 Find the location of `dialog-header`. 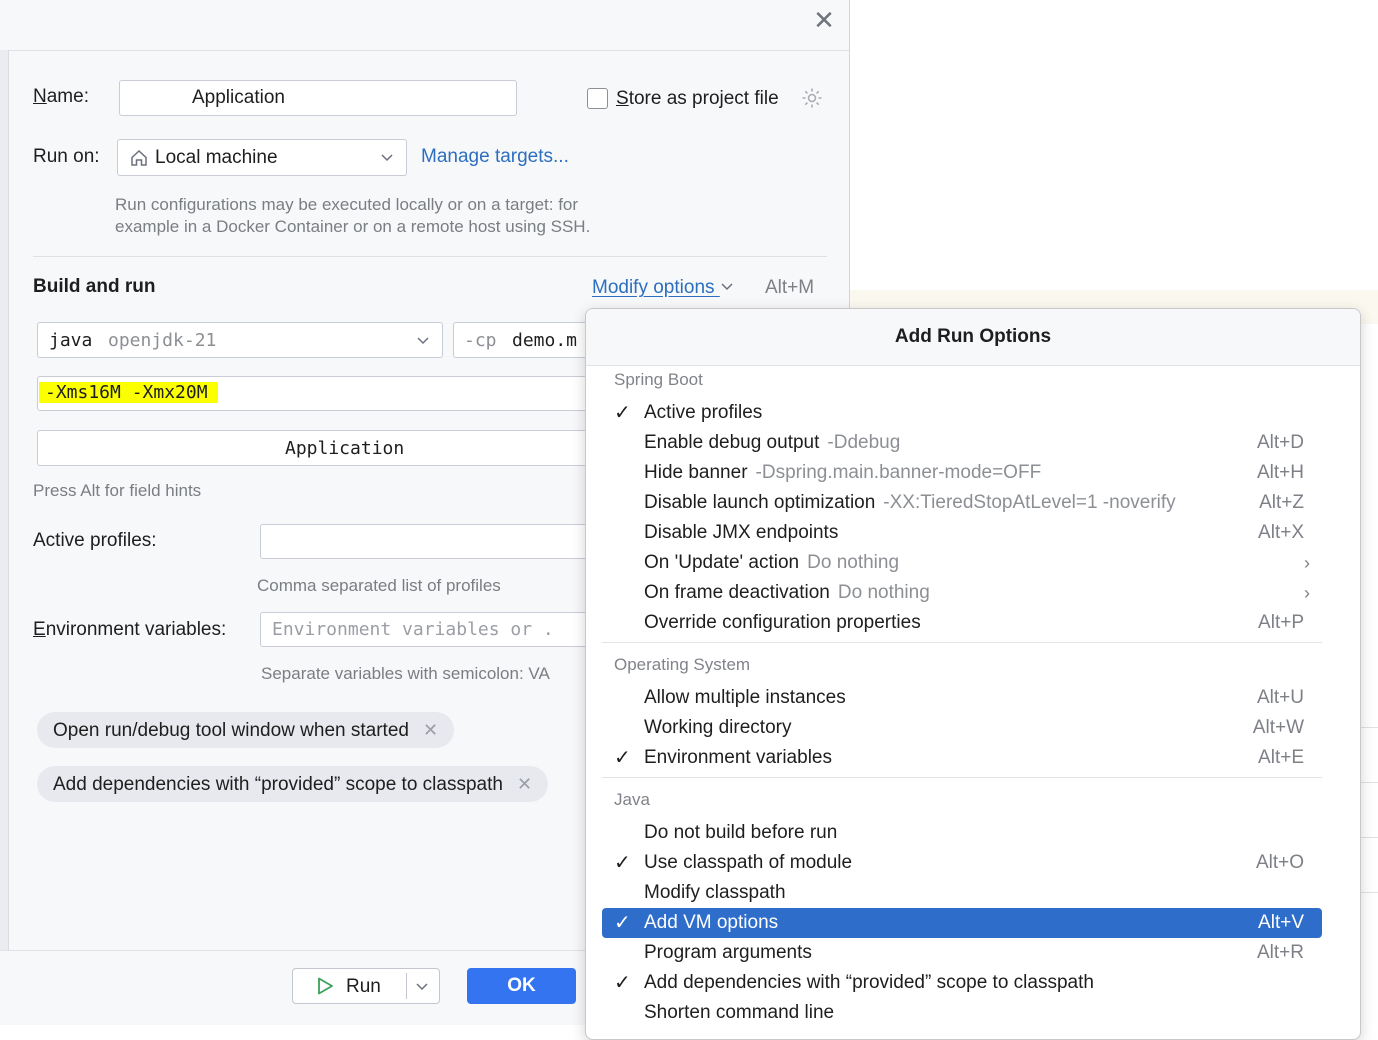

dialog-header is located at coordinates (424, 25).